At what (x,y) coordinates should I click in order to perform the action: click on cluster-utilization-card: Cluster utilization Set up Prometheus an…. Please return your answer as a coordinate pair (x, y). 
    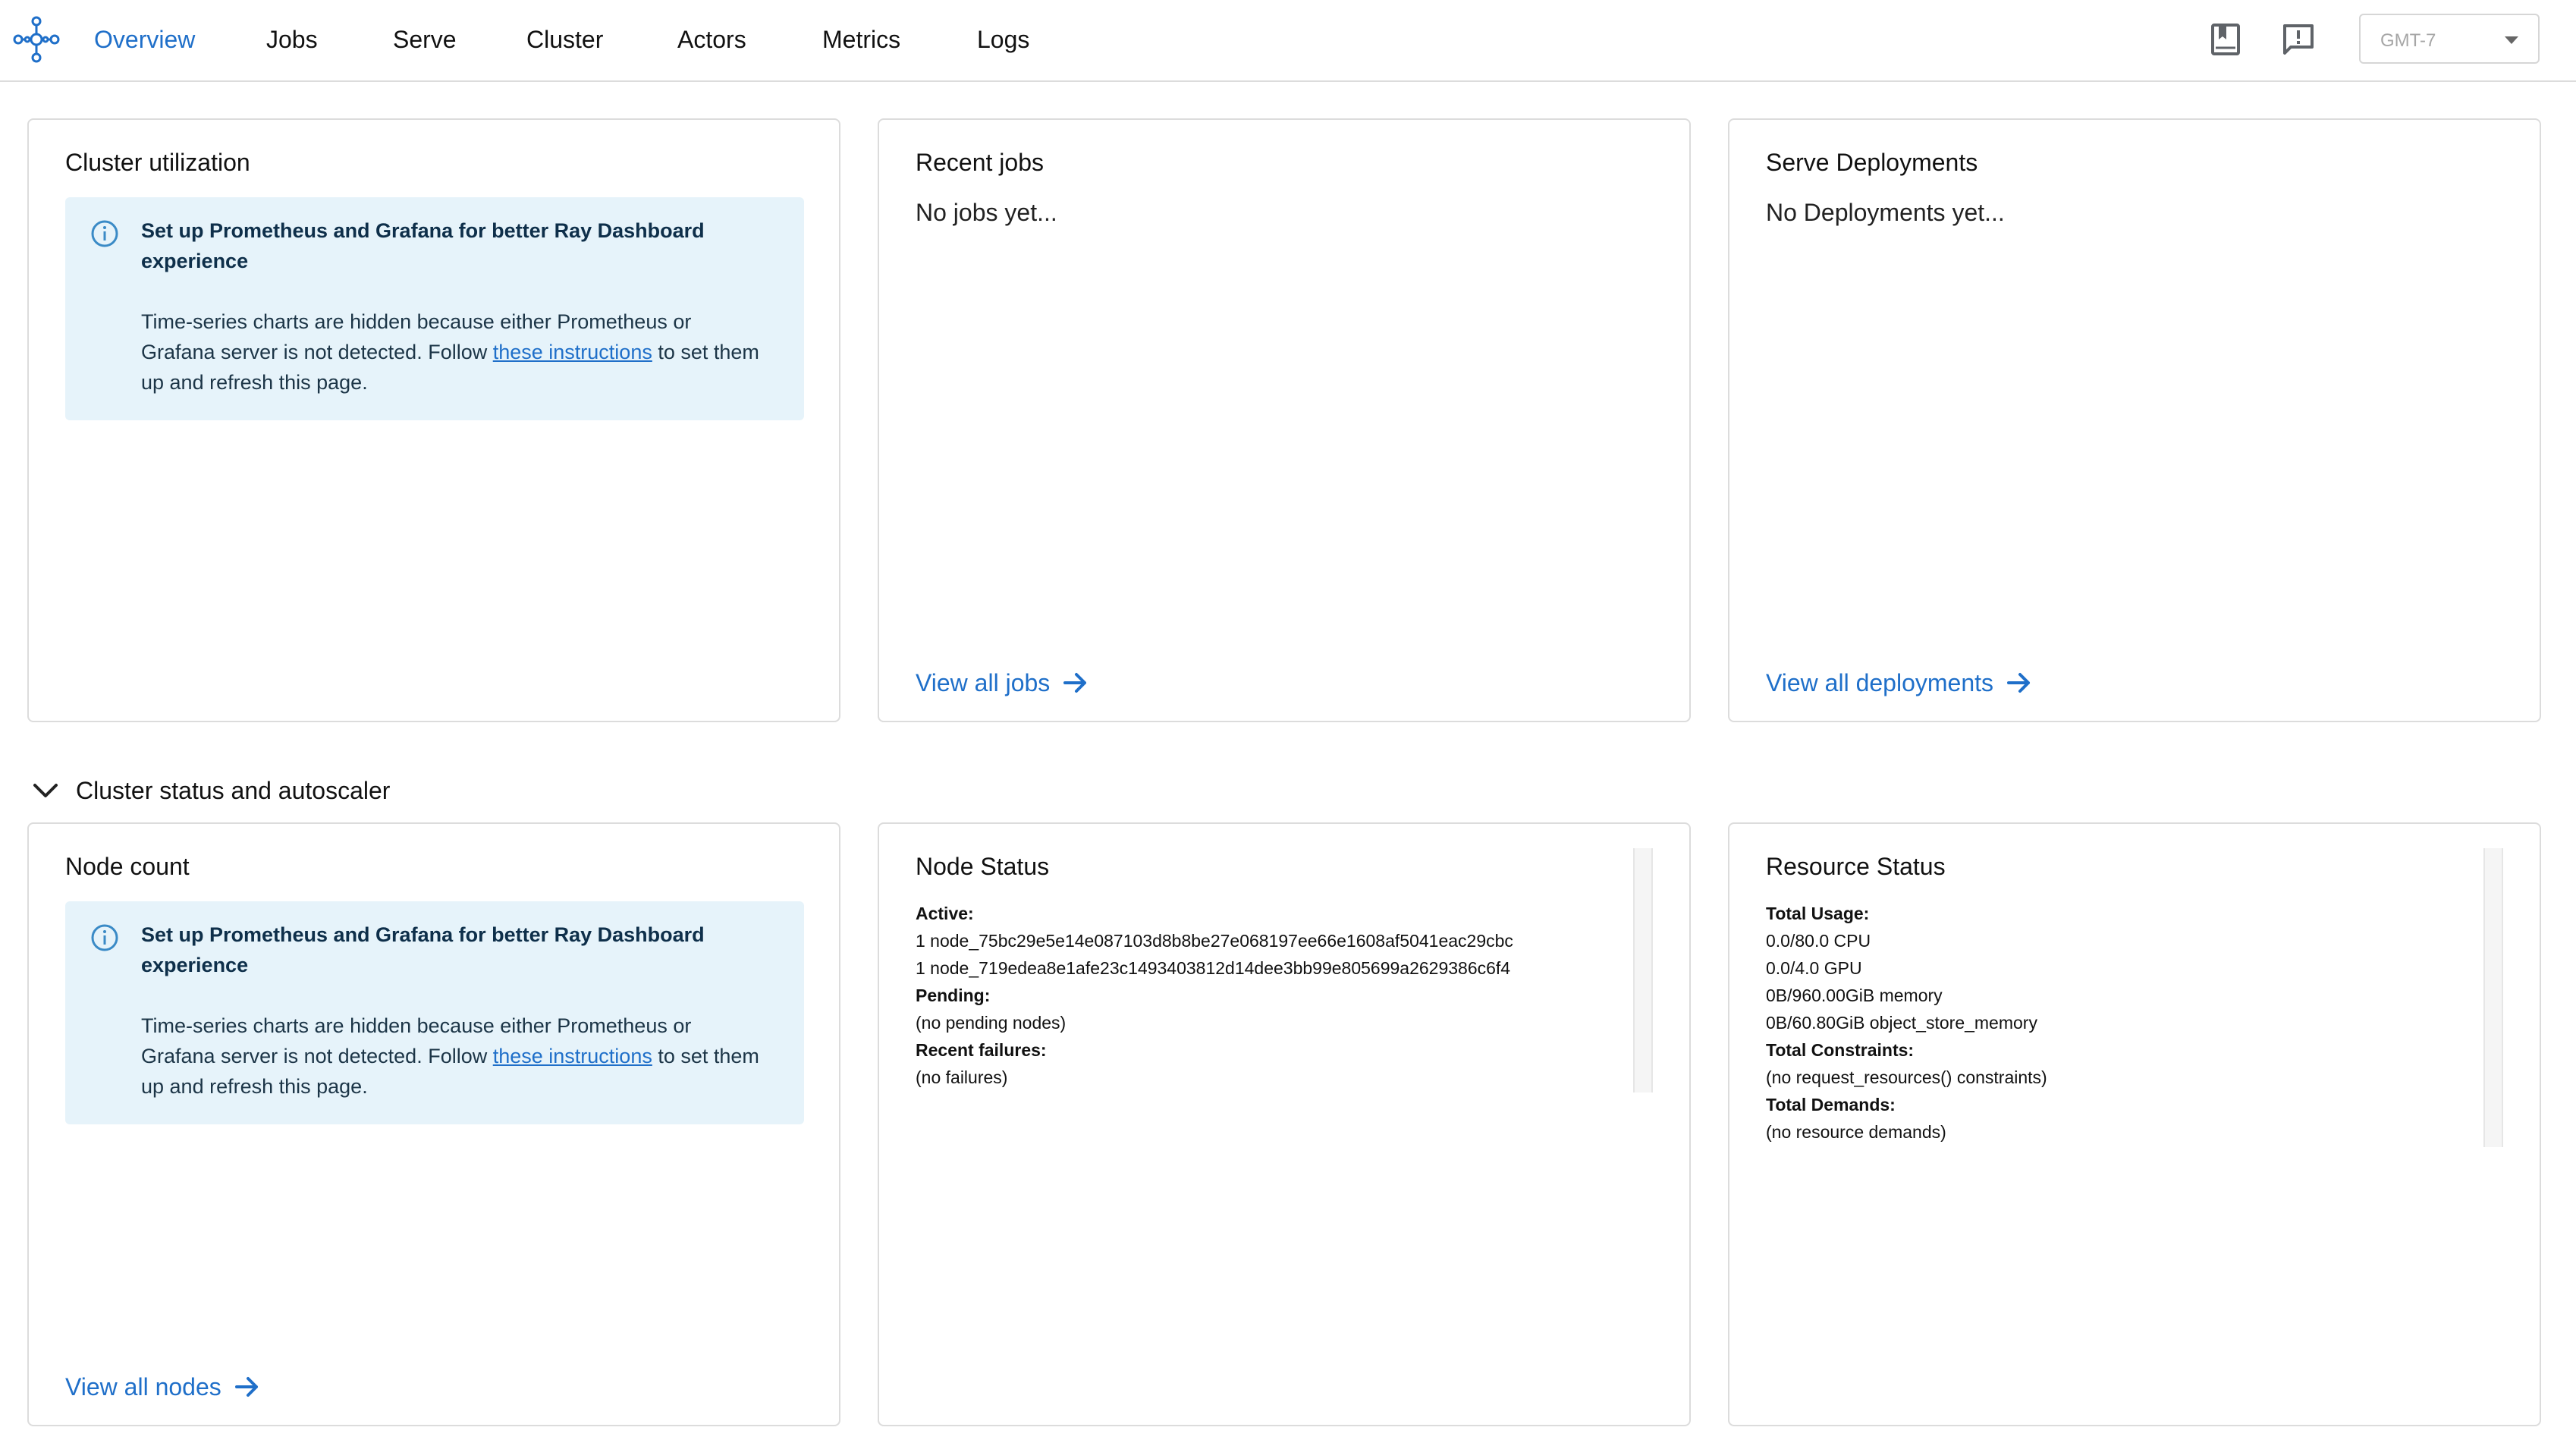
    Looking at the image, I should click on (433, 420).